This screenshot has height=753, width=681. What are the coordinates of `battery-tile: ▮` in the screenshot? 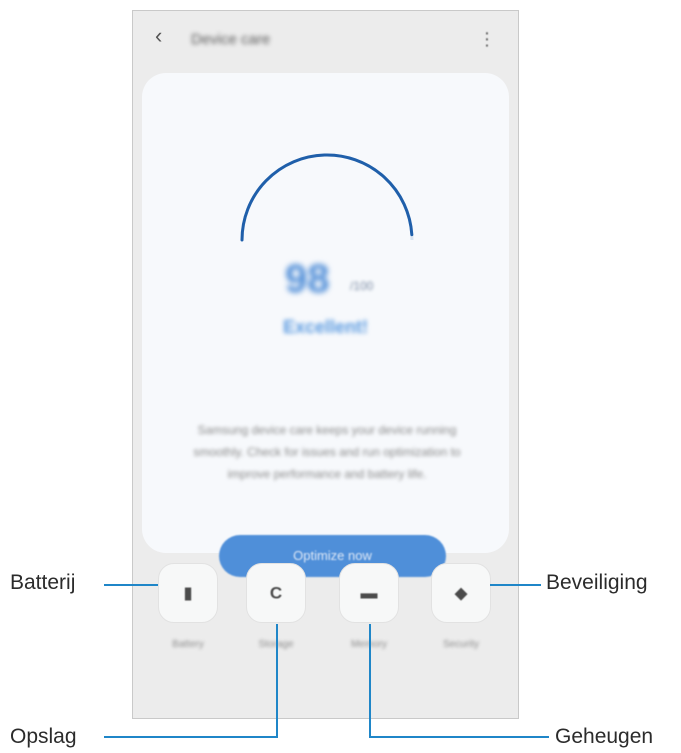 It's located at (188, 593).